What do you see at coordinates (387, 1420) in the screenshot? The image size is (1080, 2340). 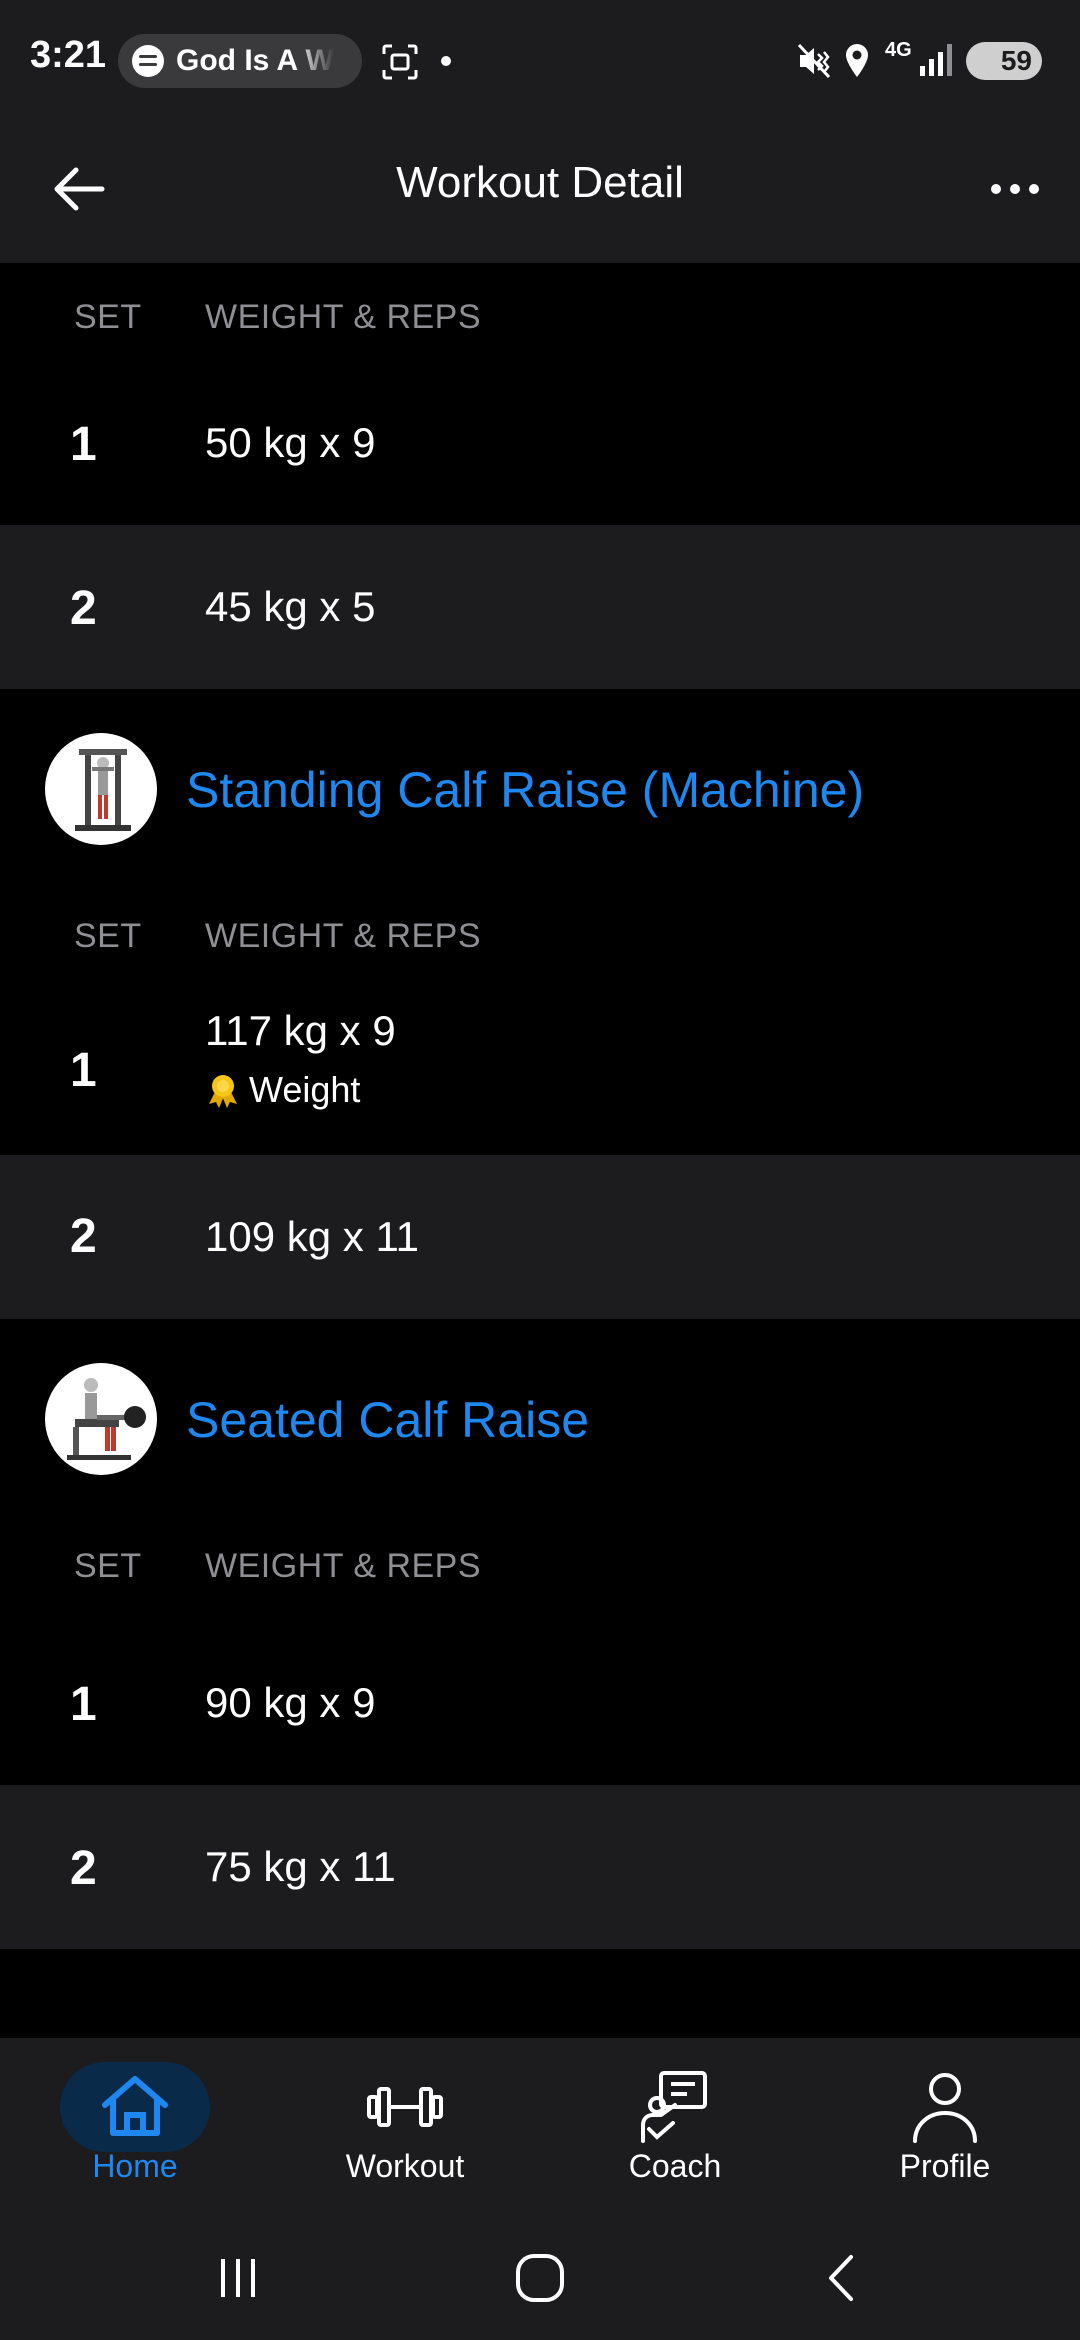 I see `exercise-name-link: Seated Calf Raise` at bounding box center [387, 1420].